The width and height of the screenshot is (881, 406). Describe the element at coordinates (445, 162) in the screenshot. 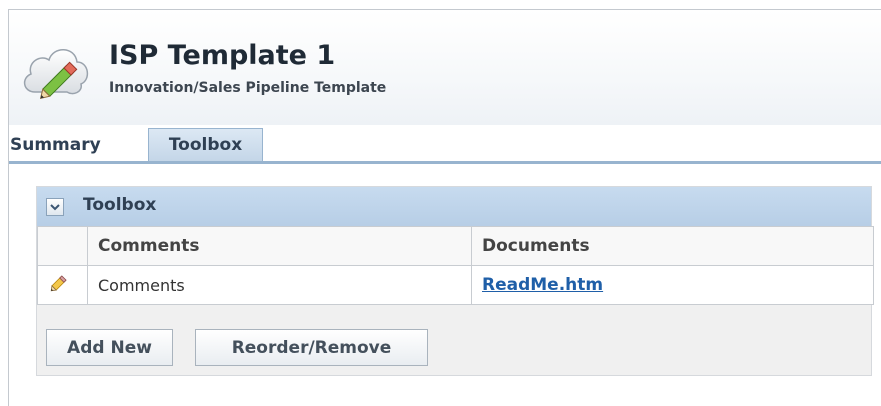

I see `tab-divider` at that location.